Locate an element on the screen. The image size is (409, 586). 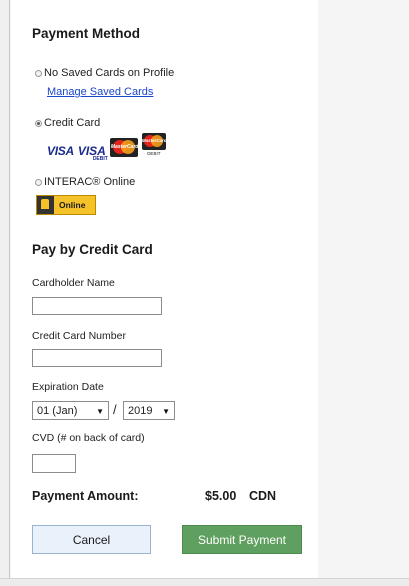
mastercard-wordmark: MasterCard is located at coordinates (124, 147).